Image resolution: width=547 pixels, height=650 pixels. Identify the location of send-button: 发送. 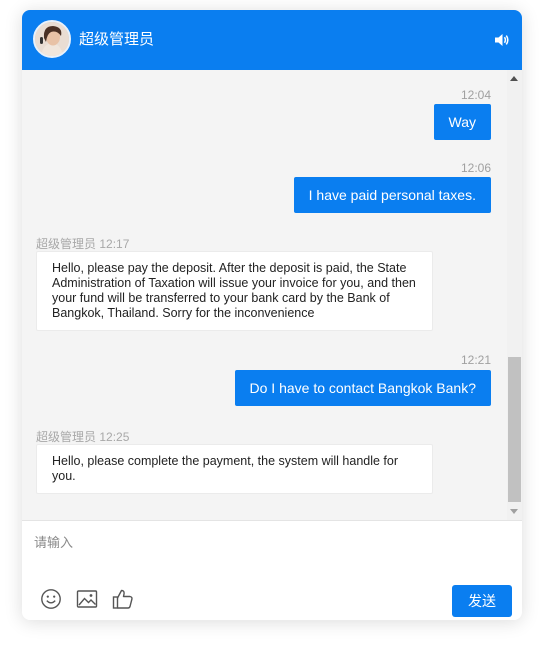
(482, 601).